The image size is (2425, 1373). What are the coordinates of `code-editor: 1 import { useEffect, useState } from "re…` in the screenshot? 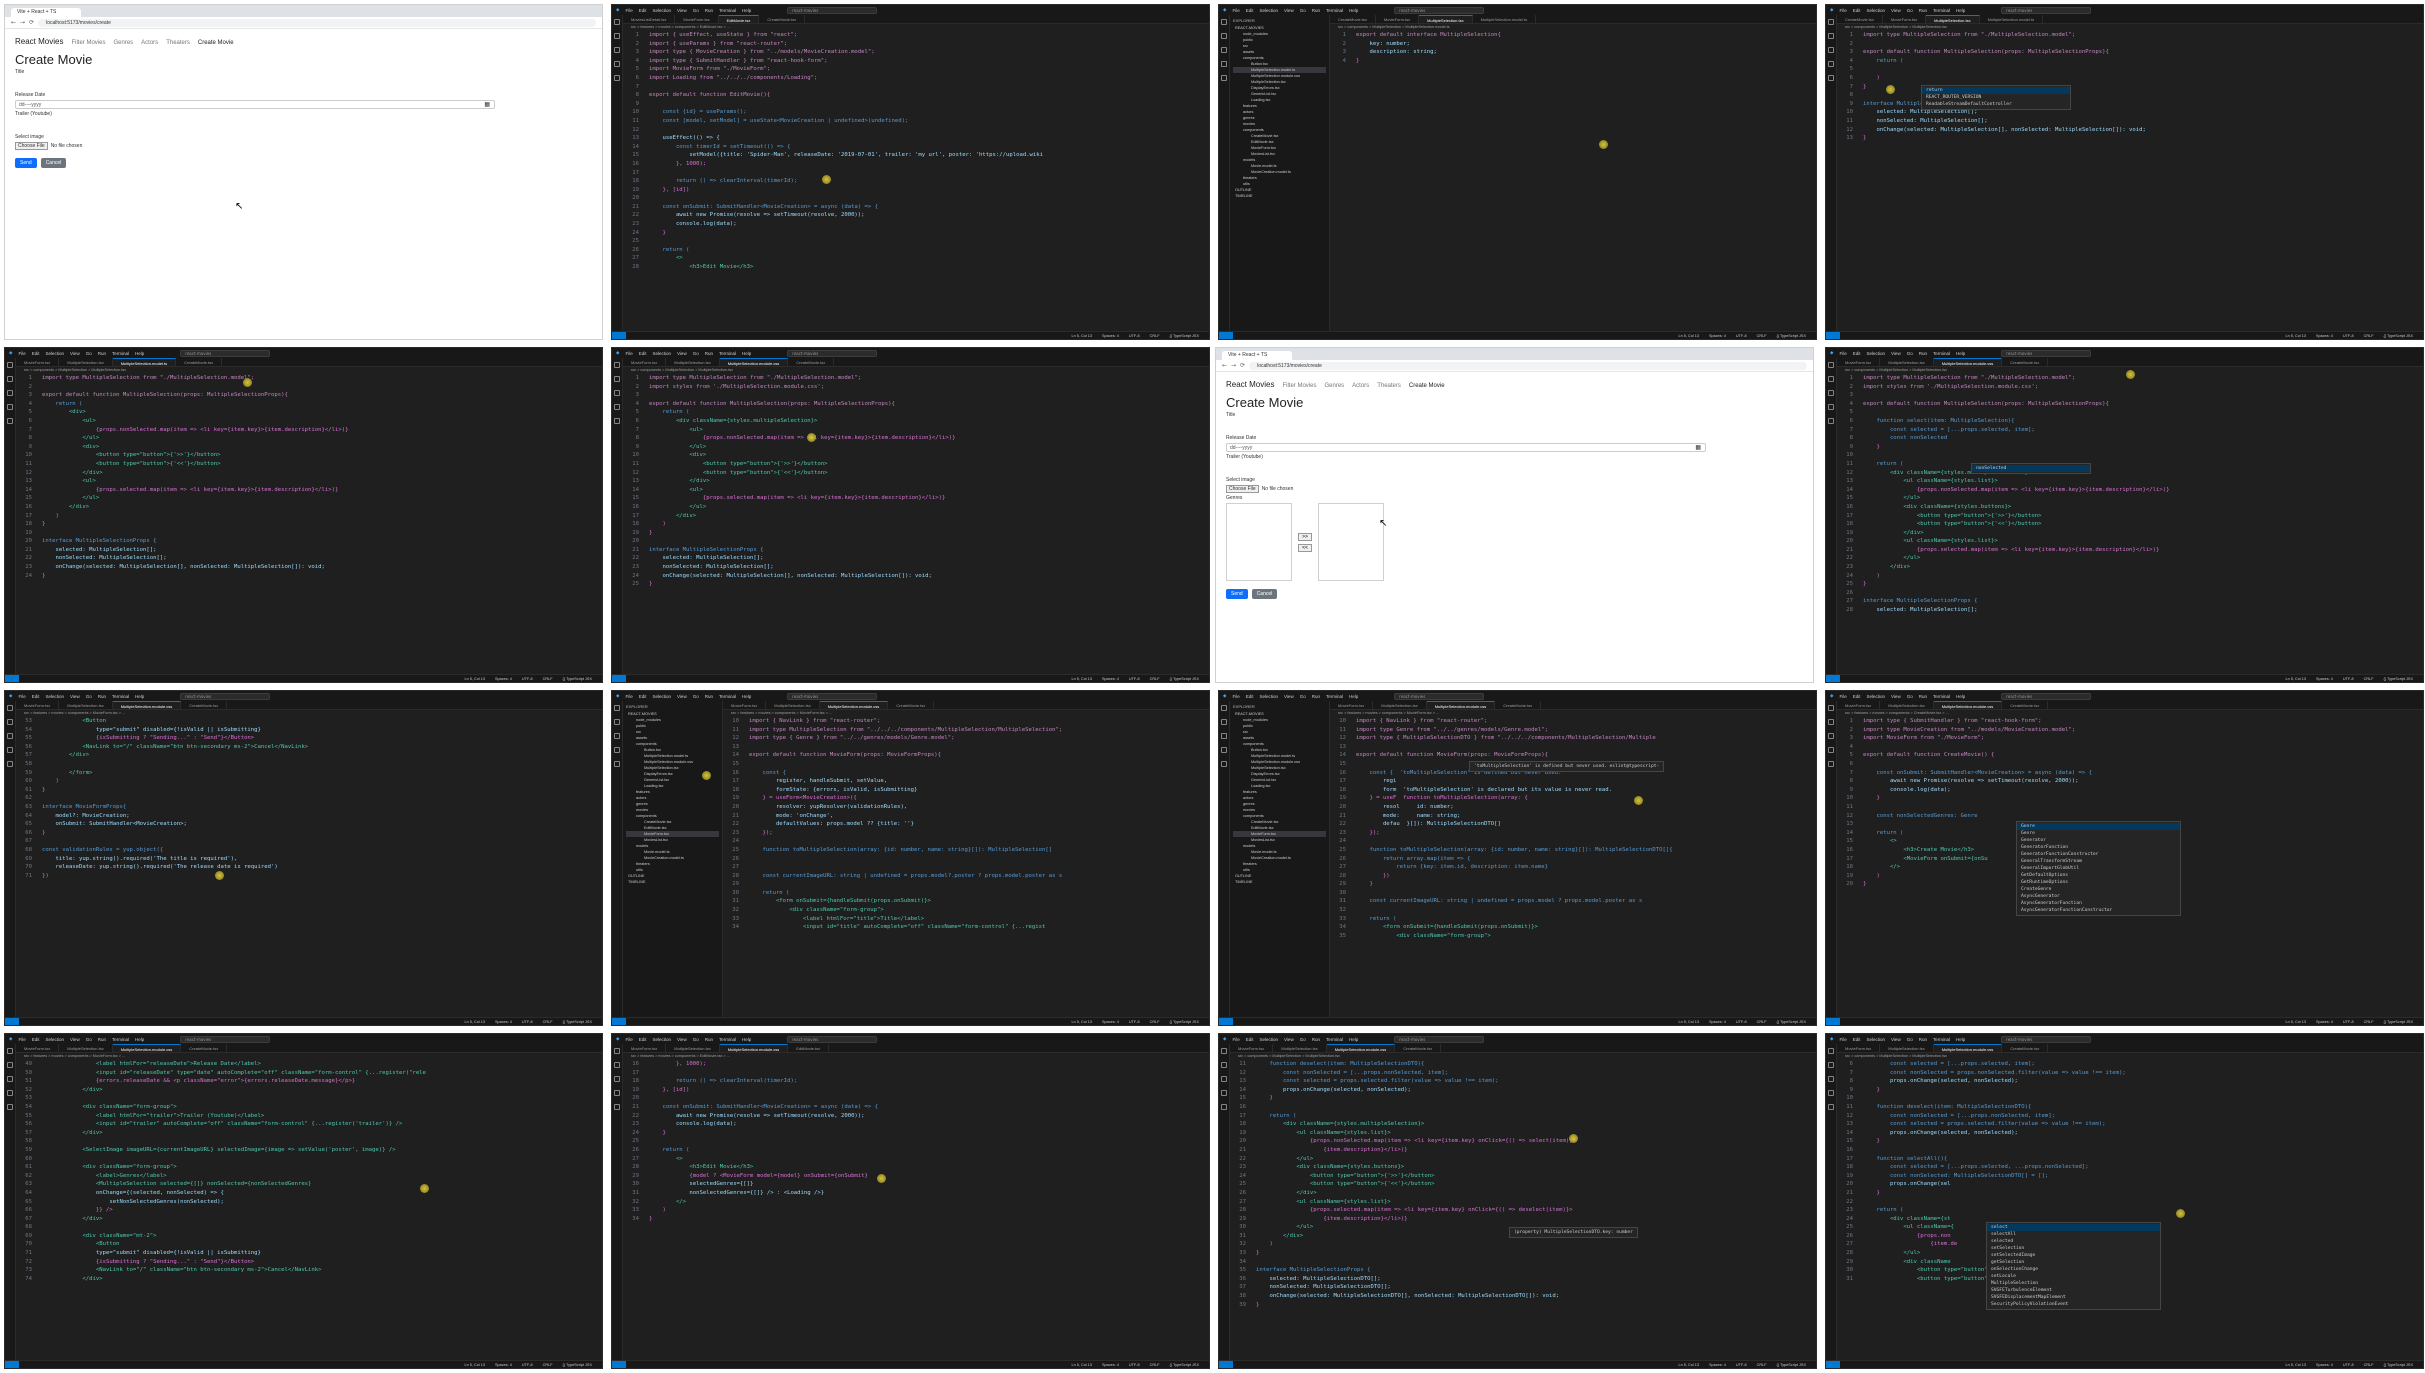 It's located at (916, 181).